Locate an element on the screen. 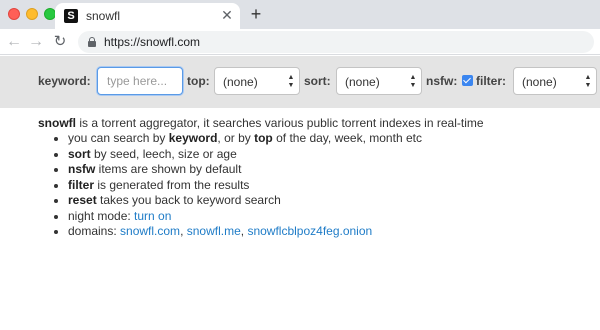  item-text: you can search by is located at coordinates (118, 138).